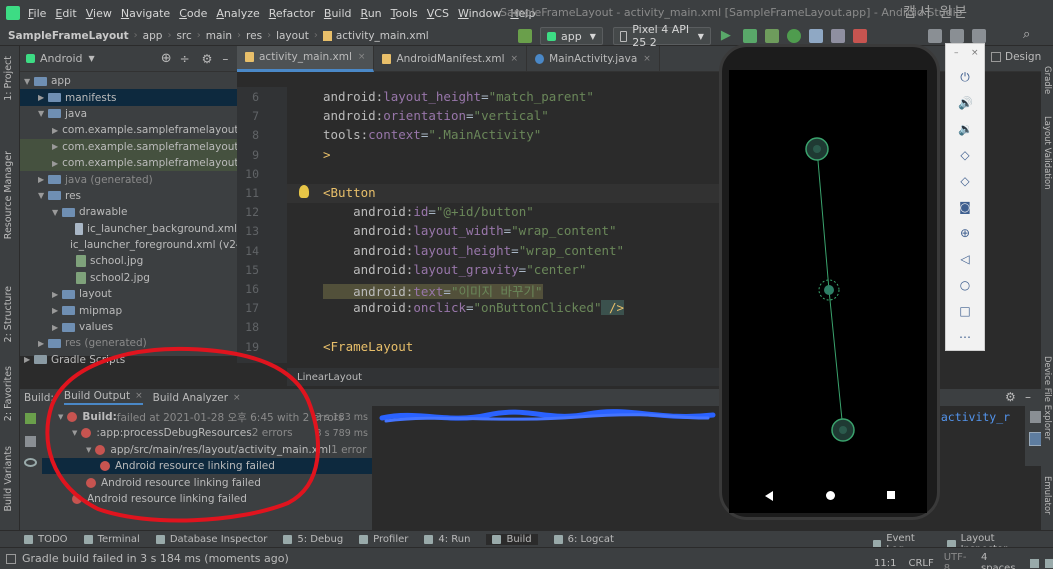 The width and height of the screenshot is (1053, 569). What do you see at coordinates (815, 36) in the screenshot?
I see `profile-icon` at bounding box center [815, 36].